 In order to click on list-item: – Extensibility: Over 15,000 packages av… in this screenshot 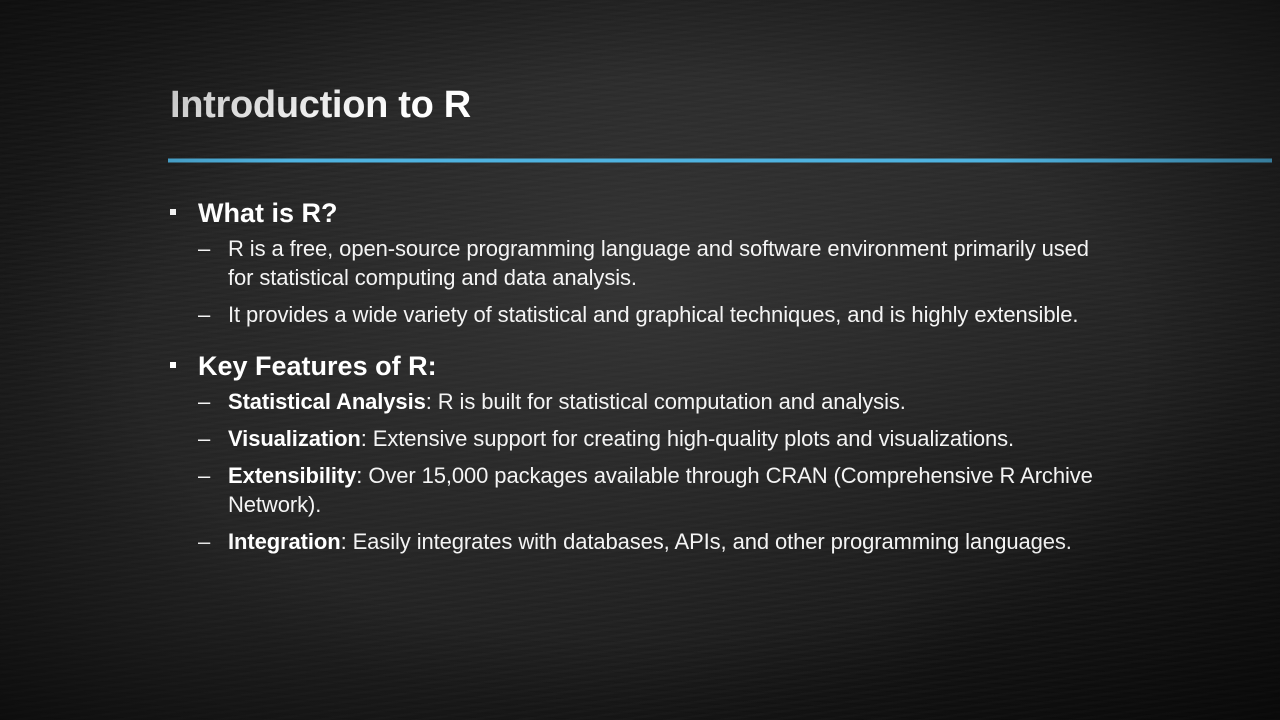, I will do `click(640, 490)`.